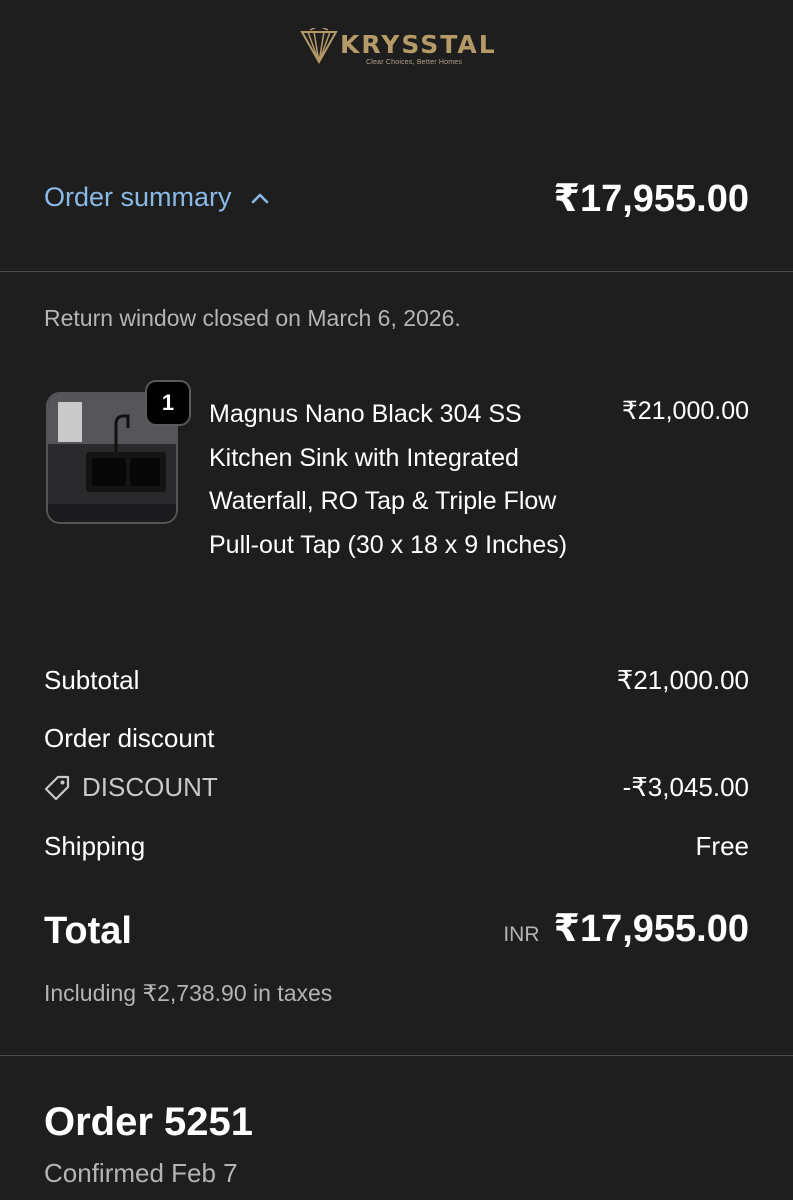  I want to click on quantity-badge: 1, so click(168, 403).